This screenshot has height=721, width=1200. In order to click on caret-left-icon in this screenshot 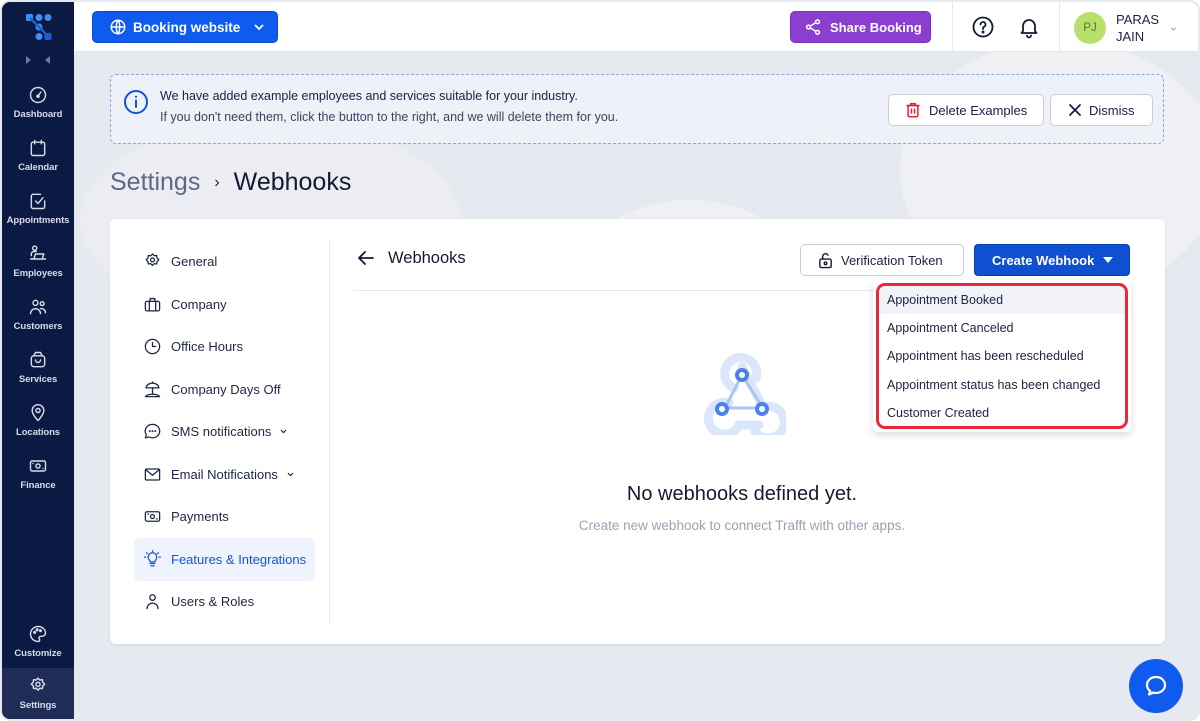, I will do `click(47, 60)`.